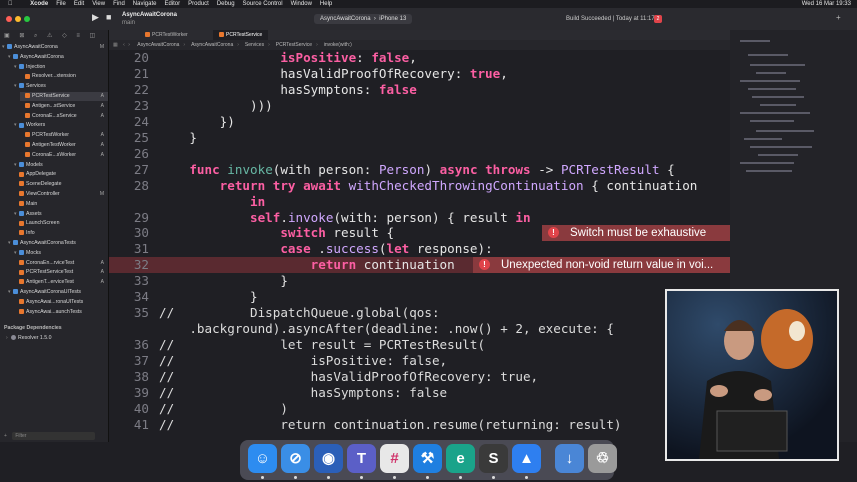  I want to click on package-resolver: › Resolver 1.5.0, so click(28, 338).